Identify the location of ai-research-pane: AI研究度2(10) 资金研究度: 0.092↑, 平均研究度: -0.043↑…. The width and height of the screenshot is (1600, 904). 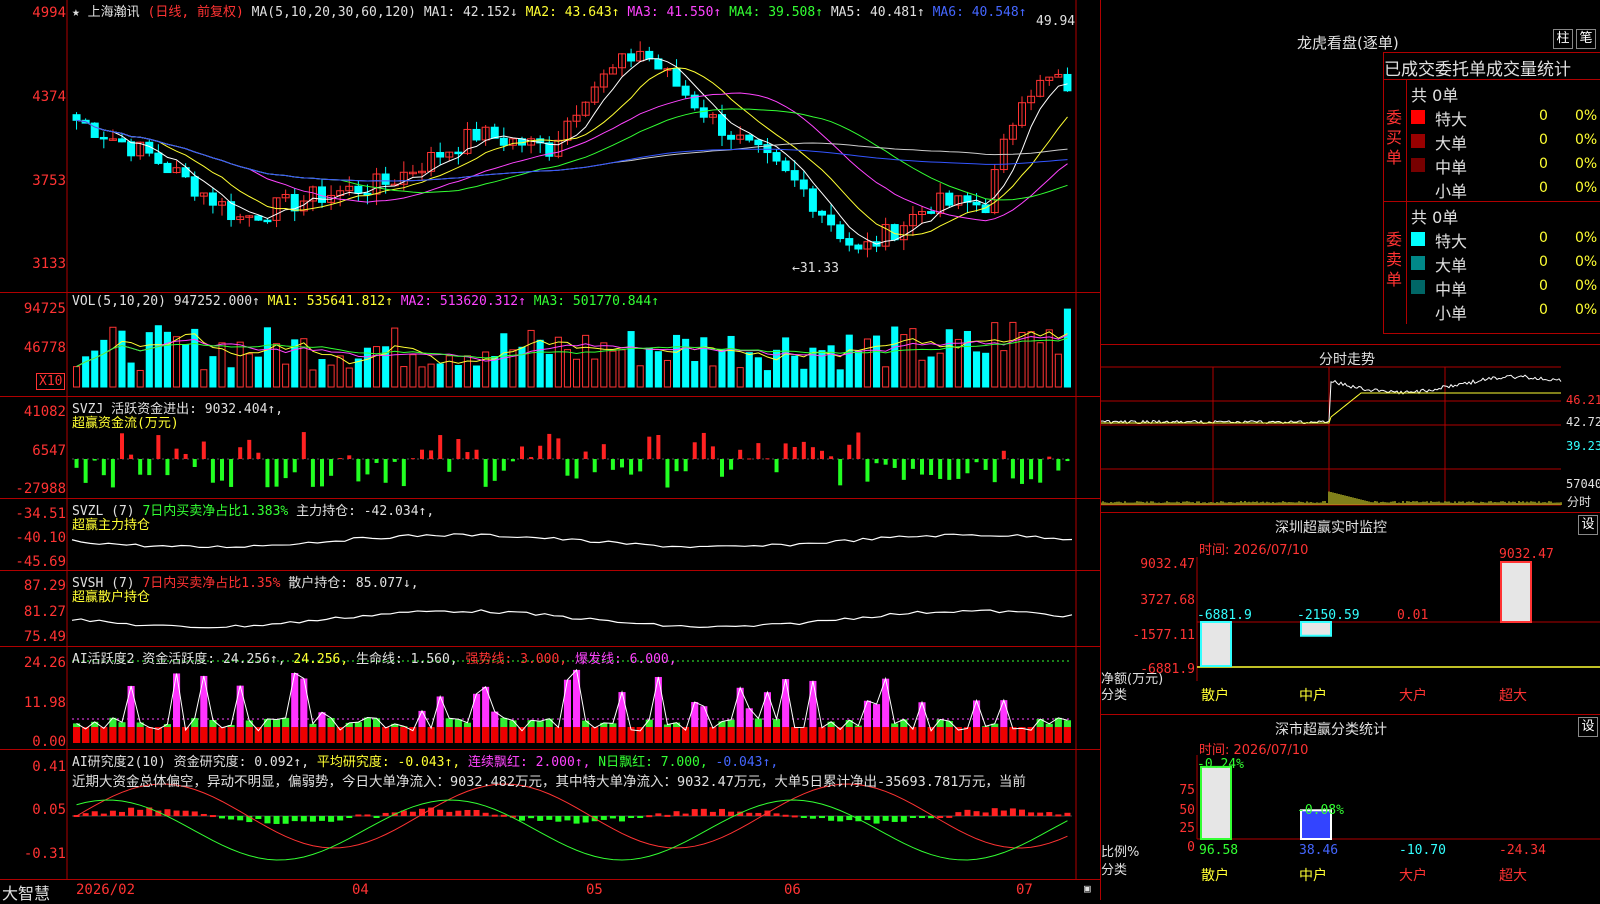
(550, 815).